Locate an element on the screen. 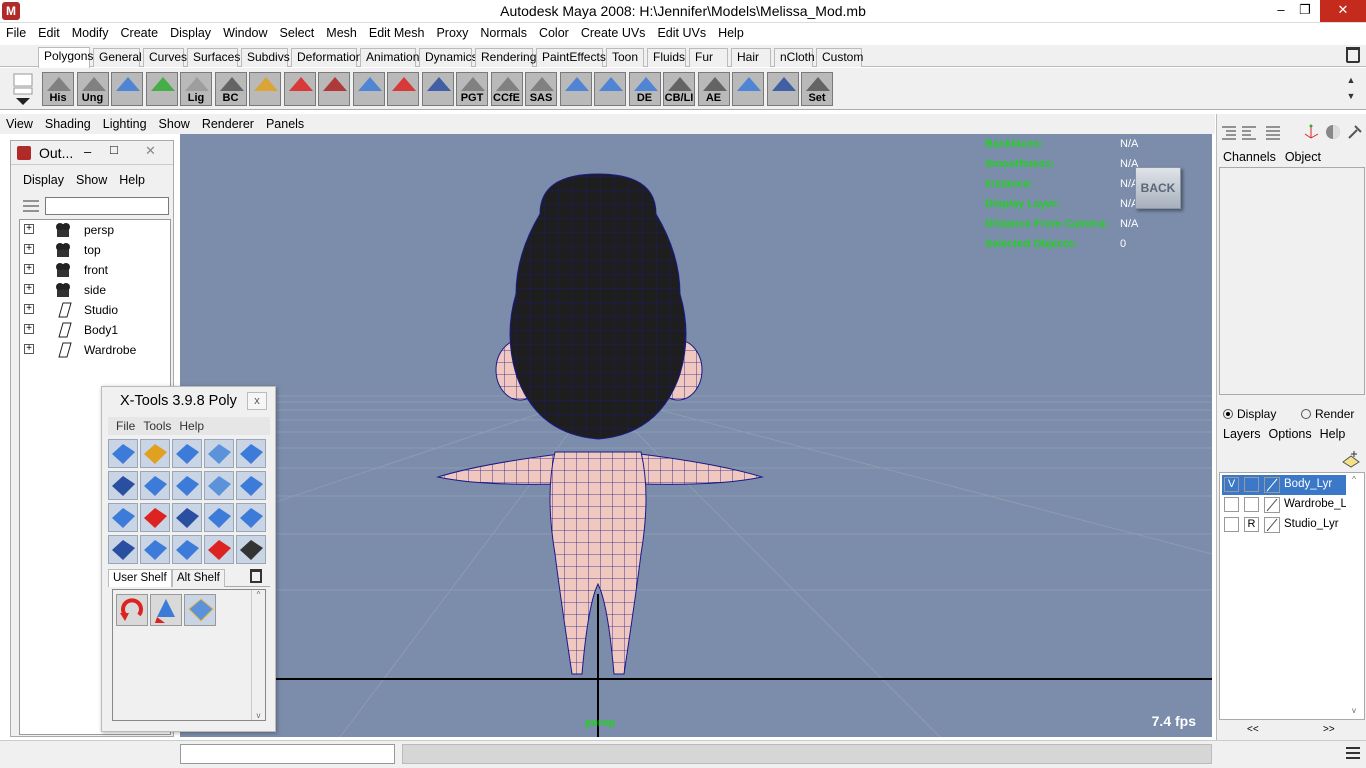 The height and width of the screenshot is (768, 1366). menu-edit-mesh: Edit Mesh is located at coordinates (397, 33).